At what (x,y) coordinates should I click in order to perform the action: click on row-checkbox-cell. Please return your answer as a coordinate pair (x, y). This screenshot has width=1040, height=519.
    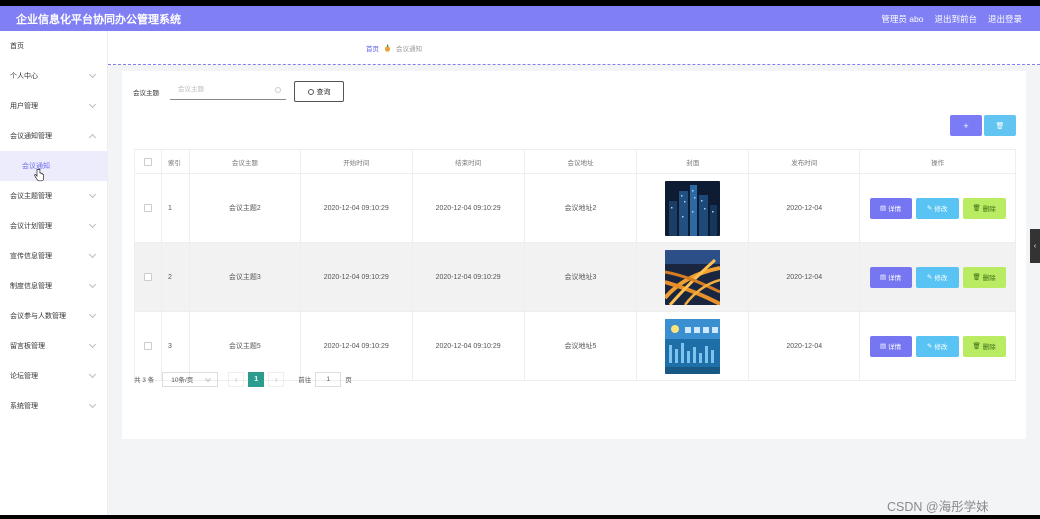
    Looking at the image, I should click on (148, 208).